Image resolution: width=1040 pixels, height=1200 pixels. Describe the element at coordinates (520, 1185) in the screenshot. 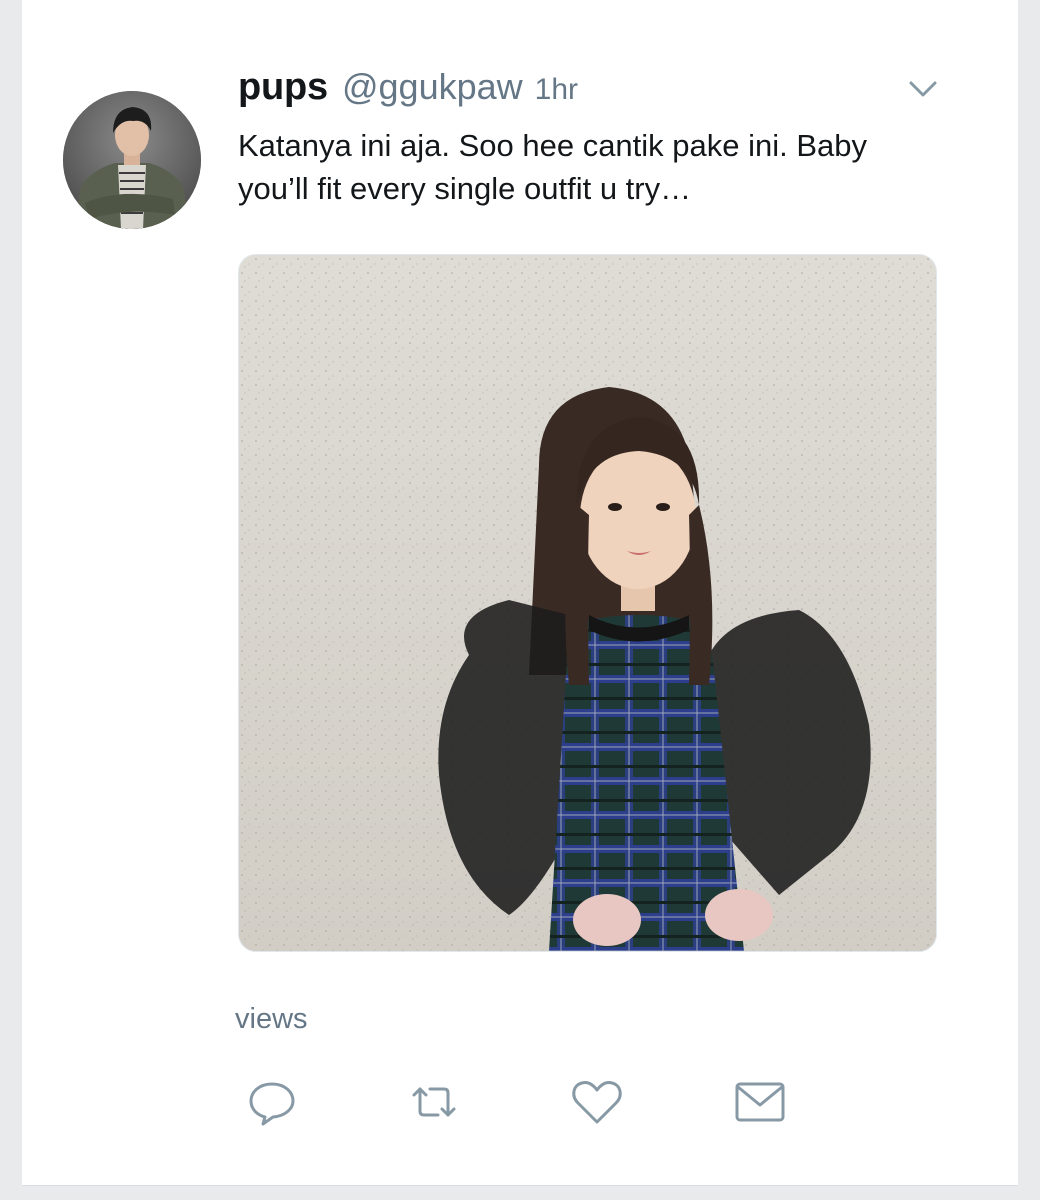

I see `tweet-divider` at that location.